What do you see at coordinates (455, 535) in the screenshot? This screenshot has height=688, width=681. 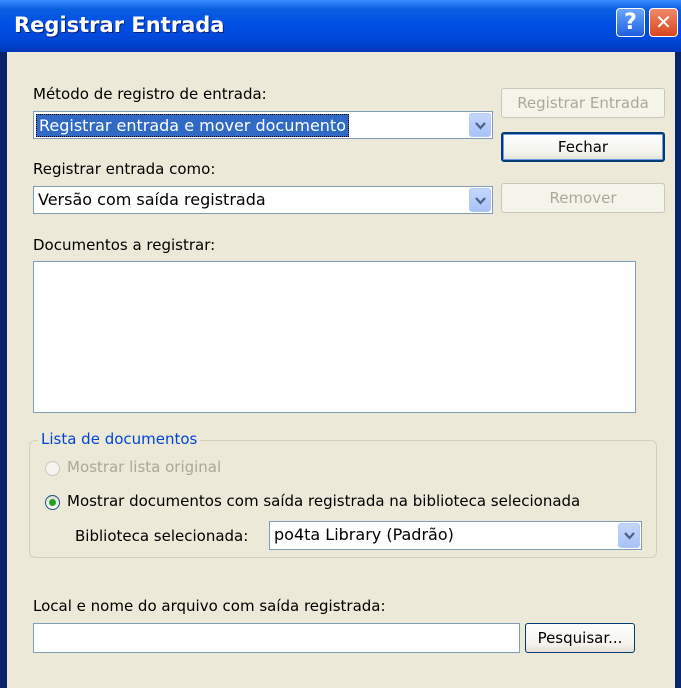 I see `library-select: po4ta Library (Padrão)` at bounding box center [455, 535].